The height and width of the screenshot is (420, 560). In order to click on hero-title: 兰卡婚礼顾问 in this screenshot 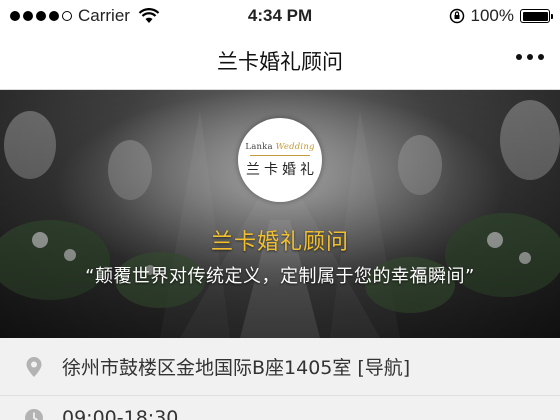, I will do `click(279, 242)`.